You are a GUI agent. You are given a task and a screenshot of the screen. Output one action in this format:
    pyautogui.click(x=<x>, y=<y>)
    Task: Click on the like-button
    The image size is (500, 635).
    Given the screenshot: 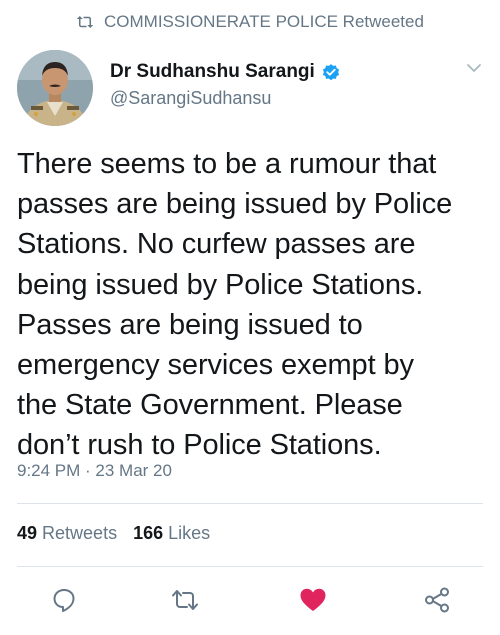 What is the action you would take?
    pyautogui.click(x=313, y=600)
    